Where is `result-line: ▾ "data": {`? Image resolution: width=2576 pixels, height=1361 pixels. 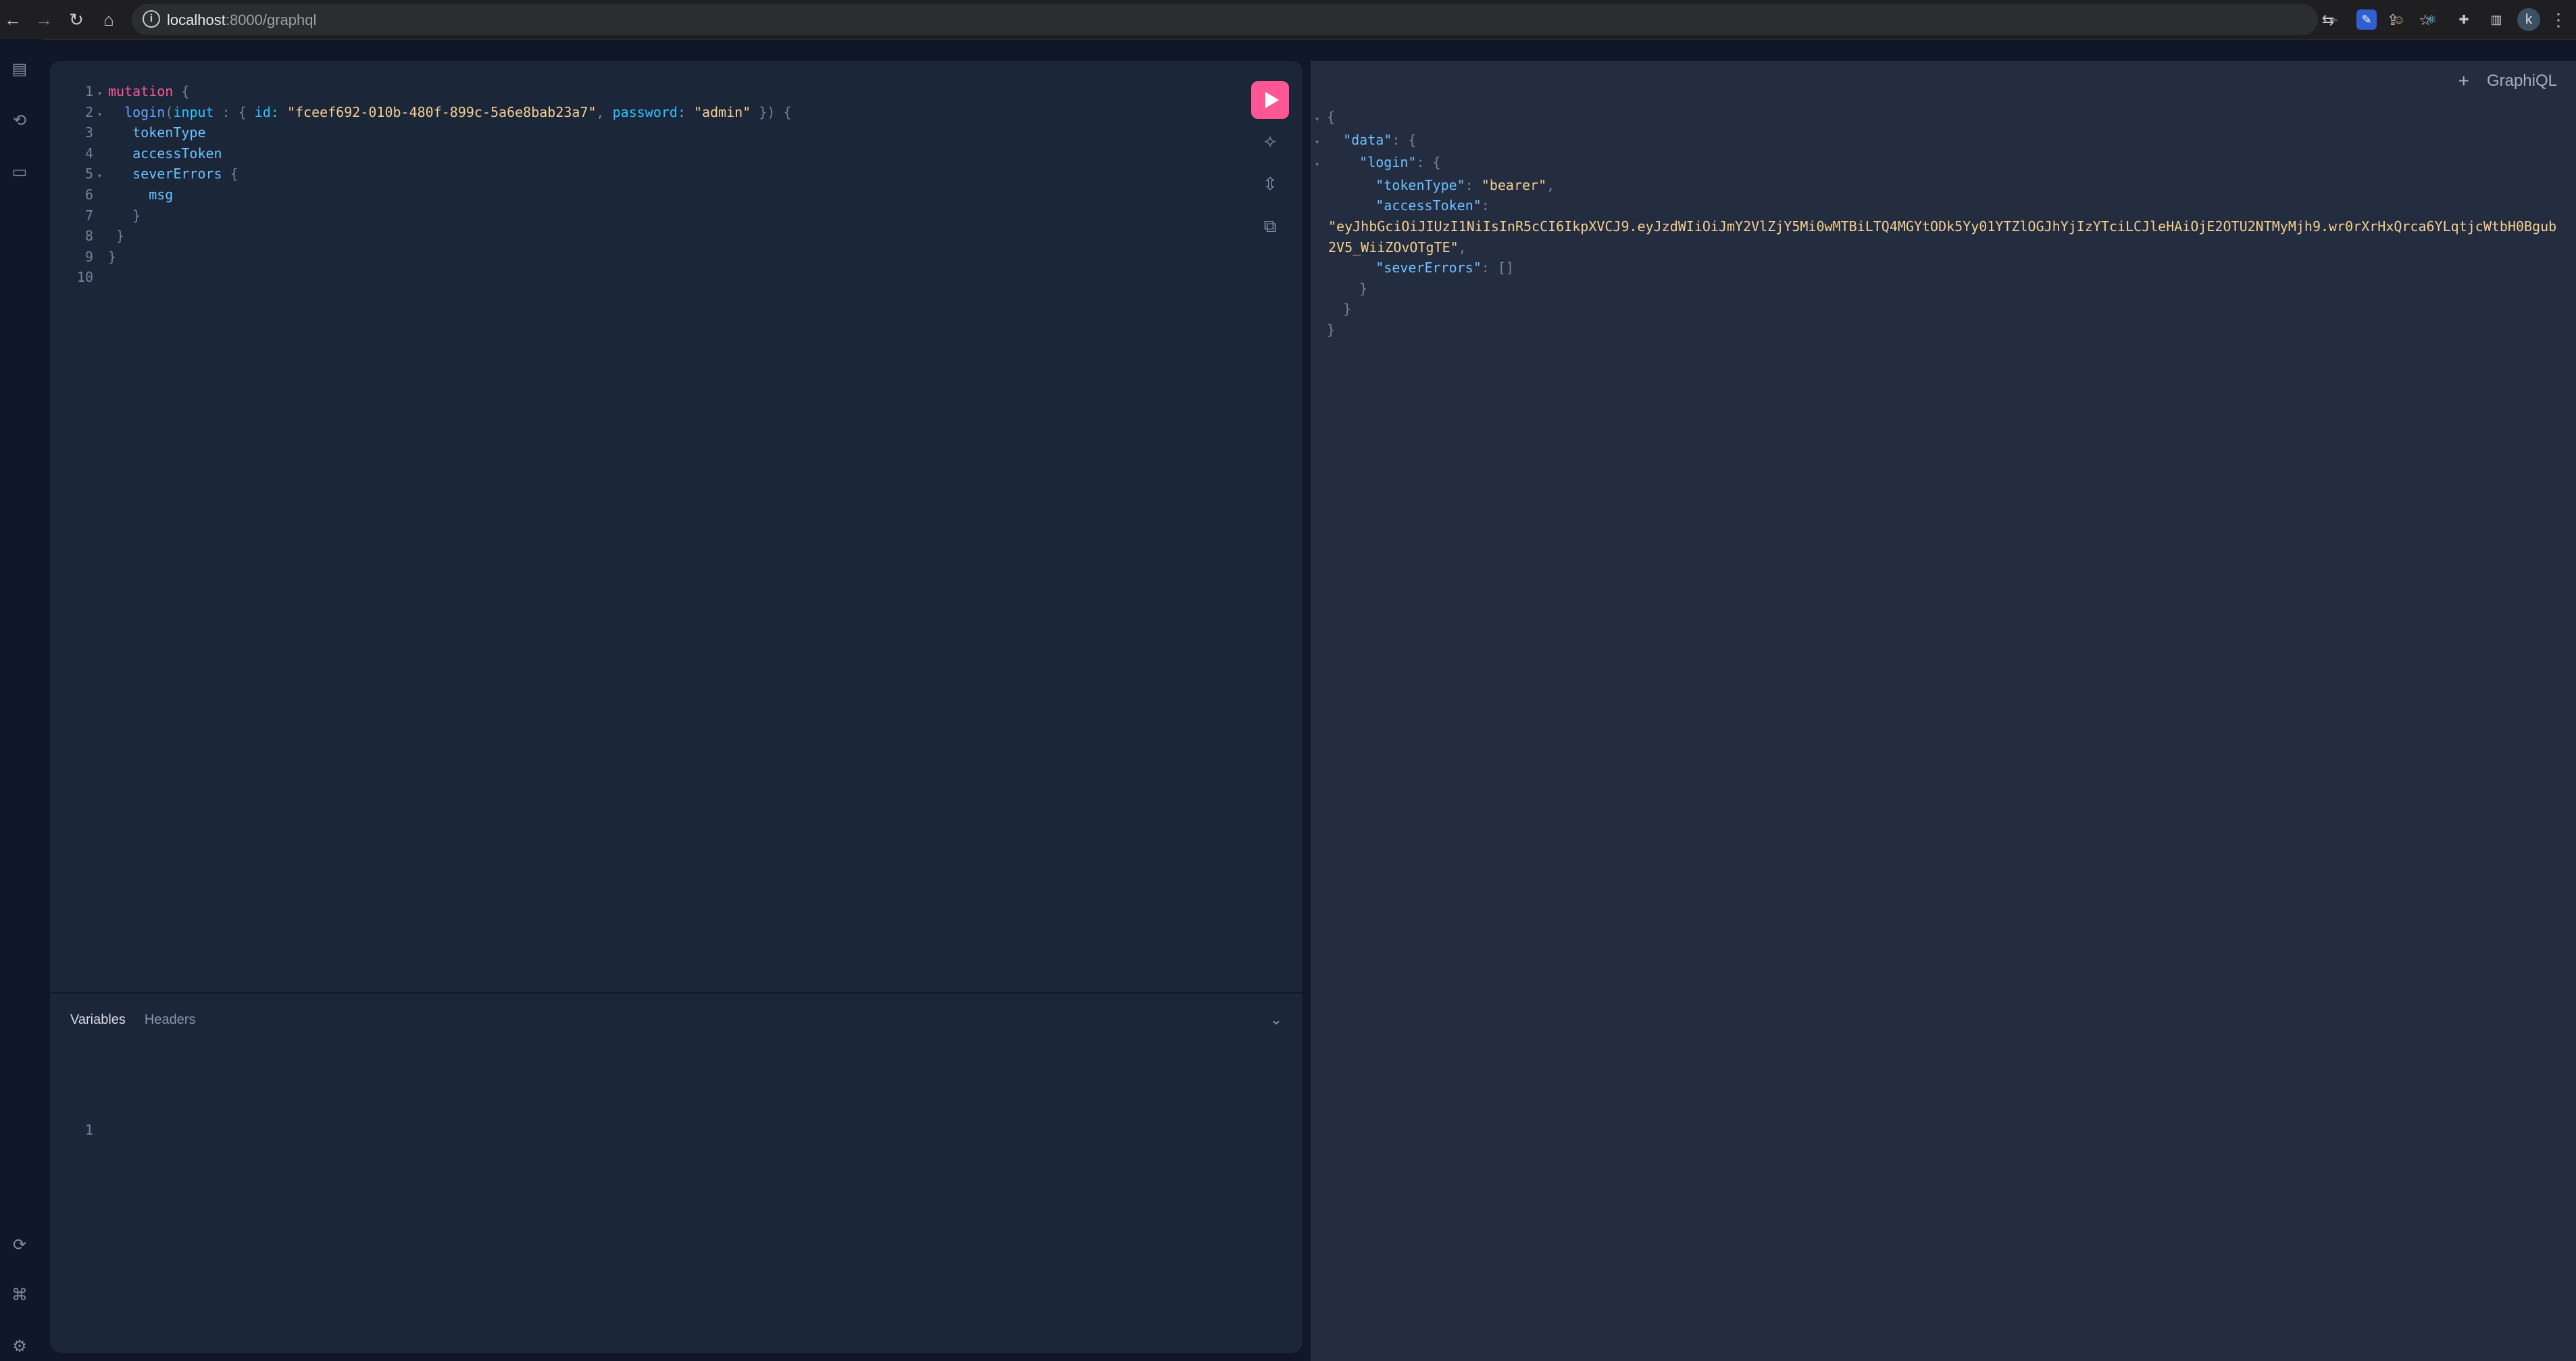 result-line: ▾ "data": { is located at coordinates (1366, 139).